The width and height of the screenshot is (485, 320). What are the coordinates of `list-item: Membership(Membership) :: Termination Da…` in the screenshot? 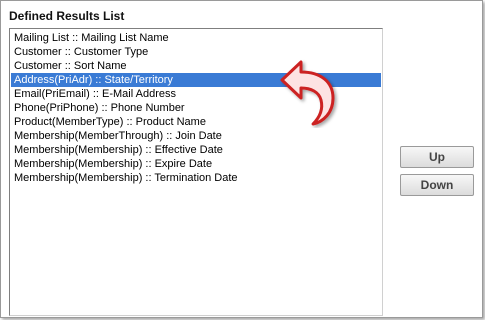 It's located at (196, 178).